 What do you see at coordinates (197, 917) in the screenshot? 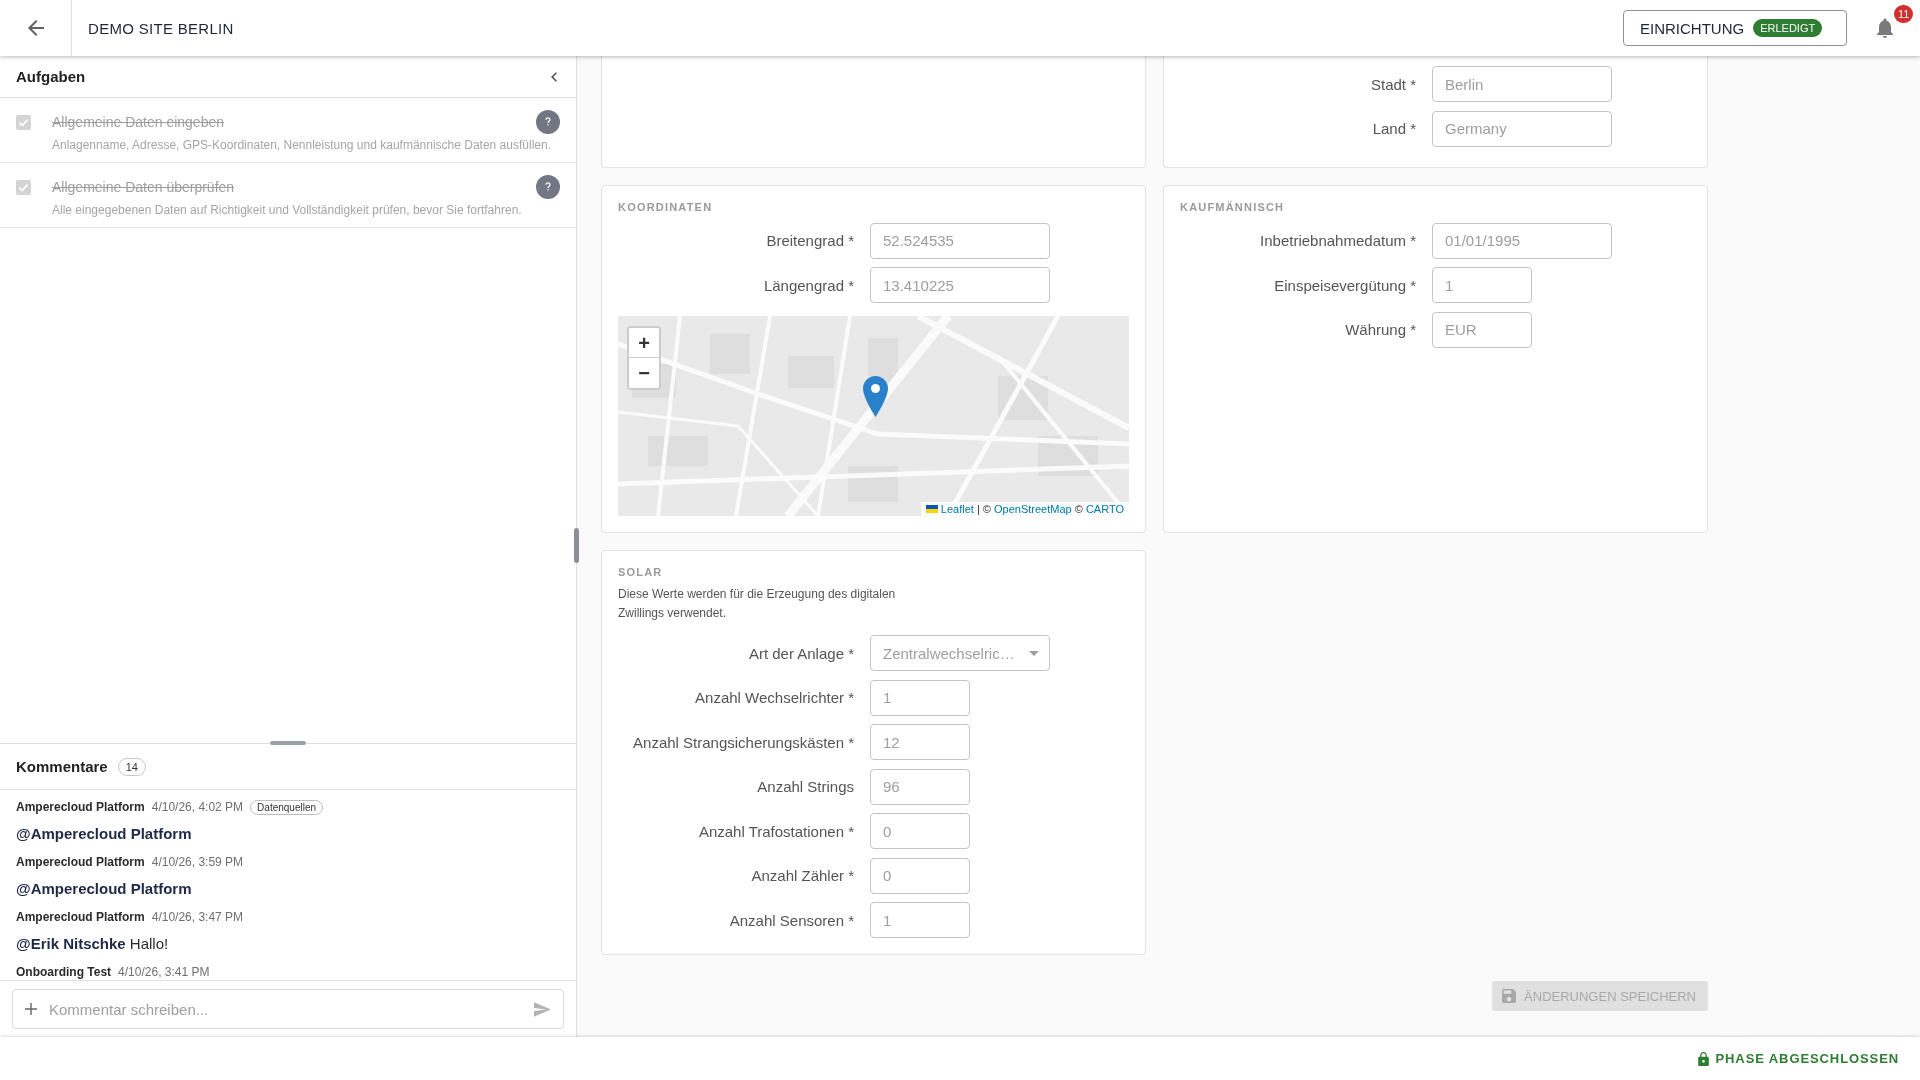
I see `comment-time: 4/10/26, 3:47 PM` at bounding box center [197, 917].